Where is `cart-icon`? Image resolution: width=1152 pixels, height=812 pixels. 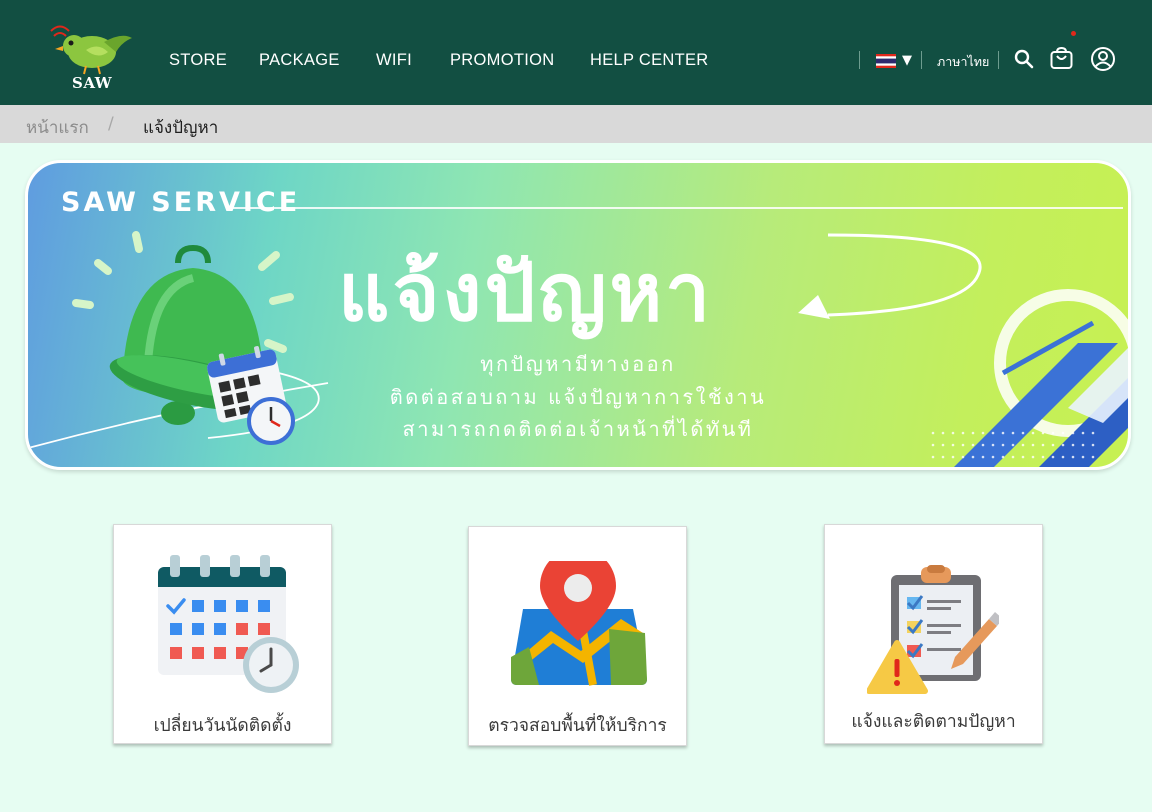 cart-icon is located at coordinates (1061, 58).